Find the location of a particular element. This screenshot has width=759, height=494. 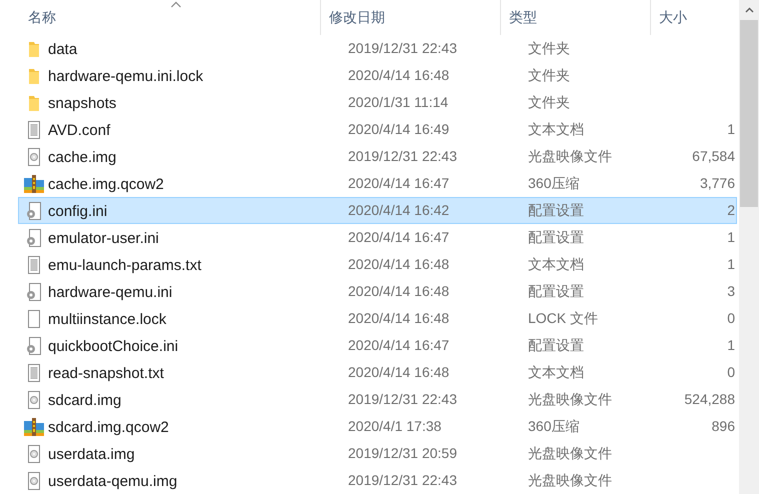

file-type: LOCK 文件 is located at coordinates (563, 318).